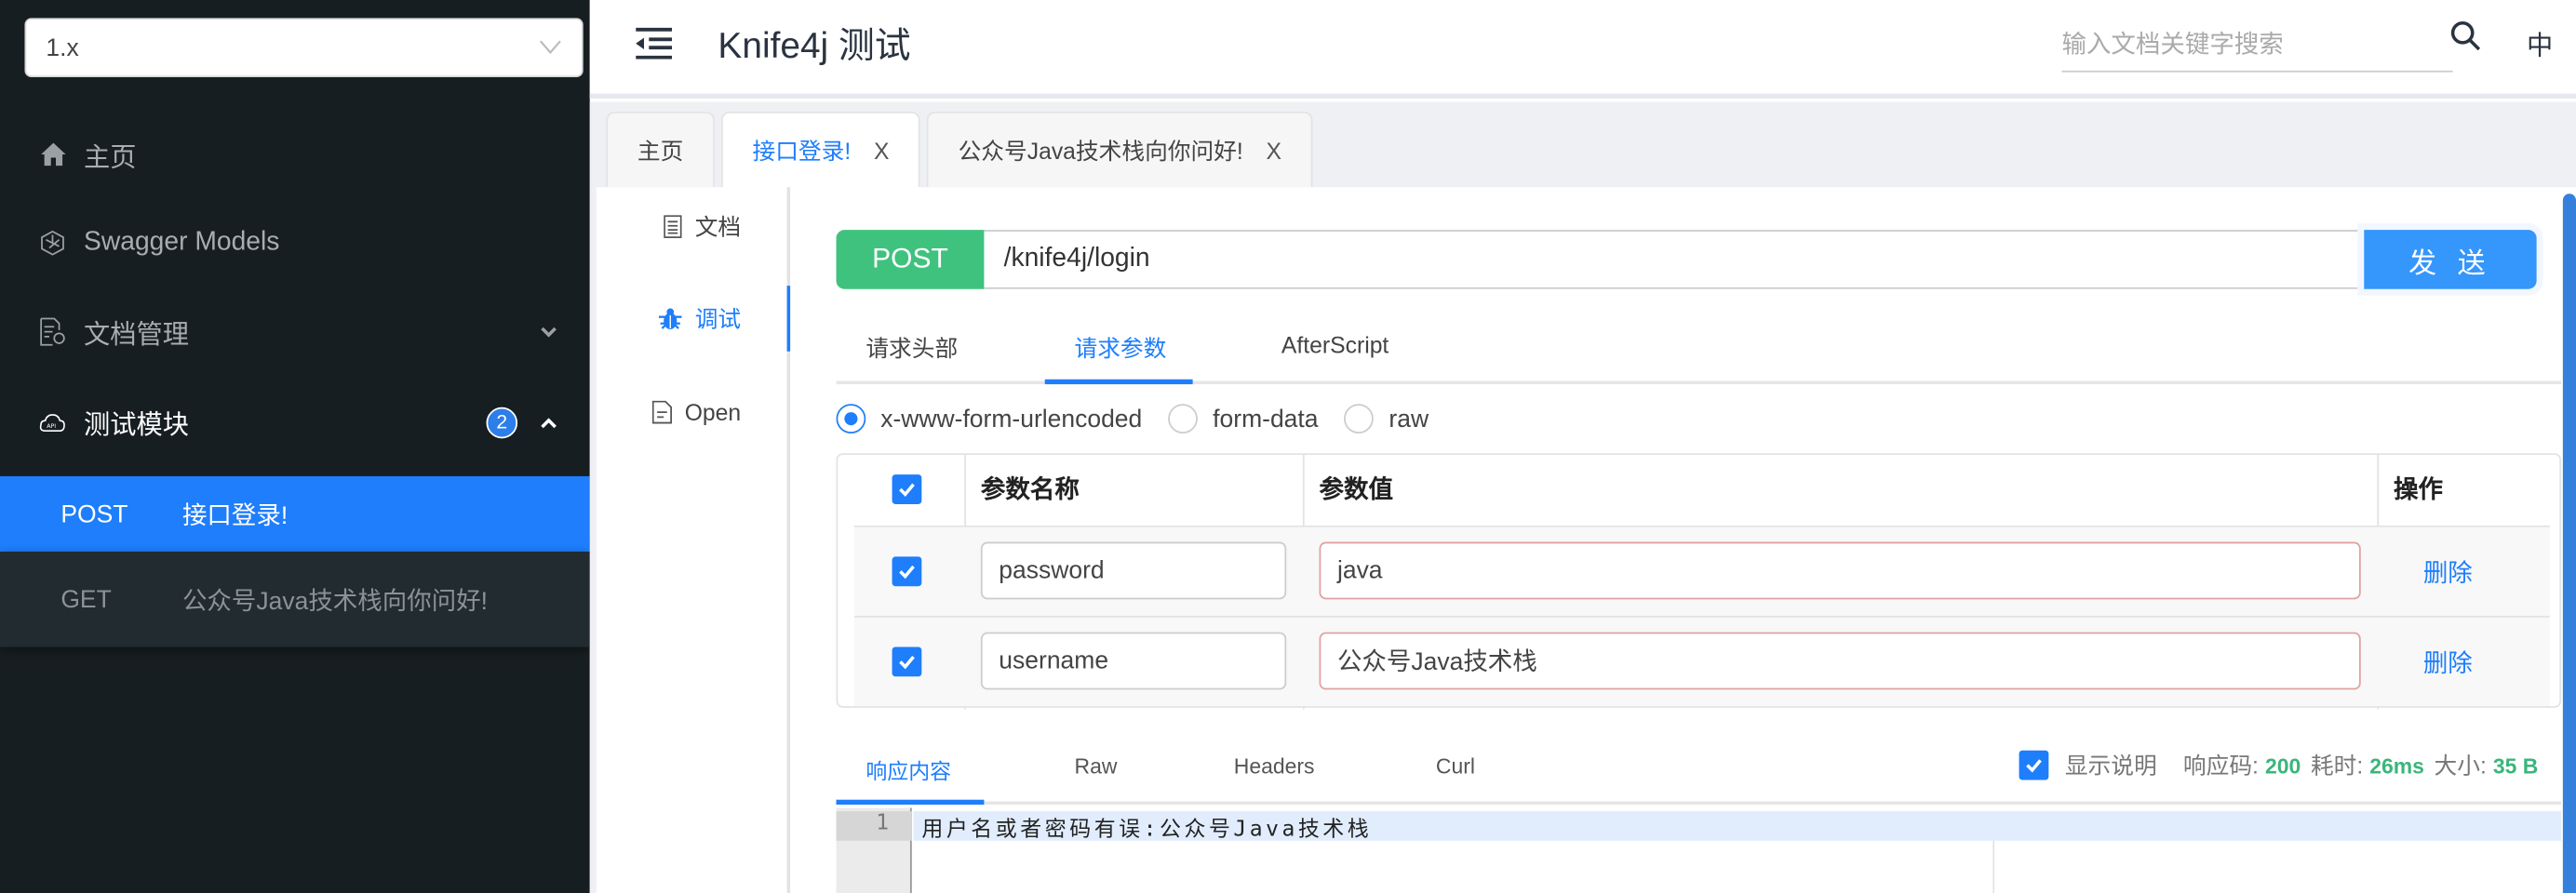  I want to click on tab-response-headers: Headers, so click(1274, 765).